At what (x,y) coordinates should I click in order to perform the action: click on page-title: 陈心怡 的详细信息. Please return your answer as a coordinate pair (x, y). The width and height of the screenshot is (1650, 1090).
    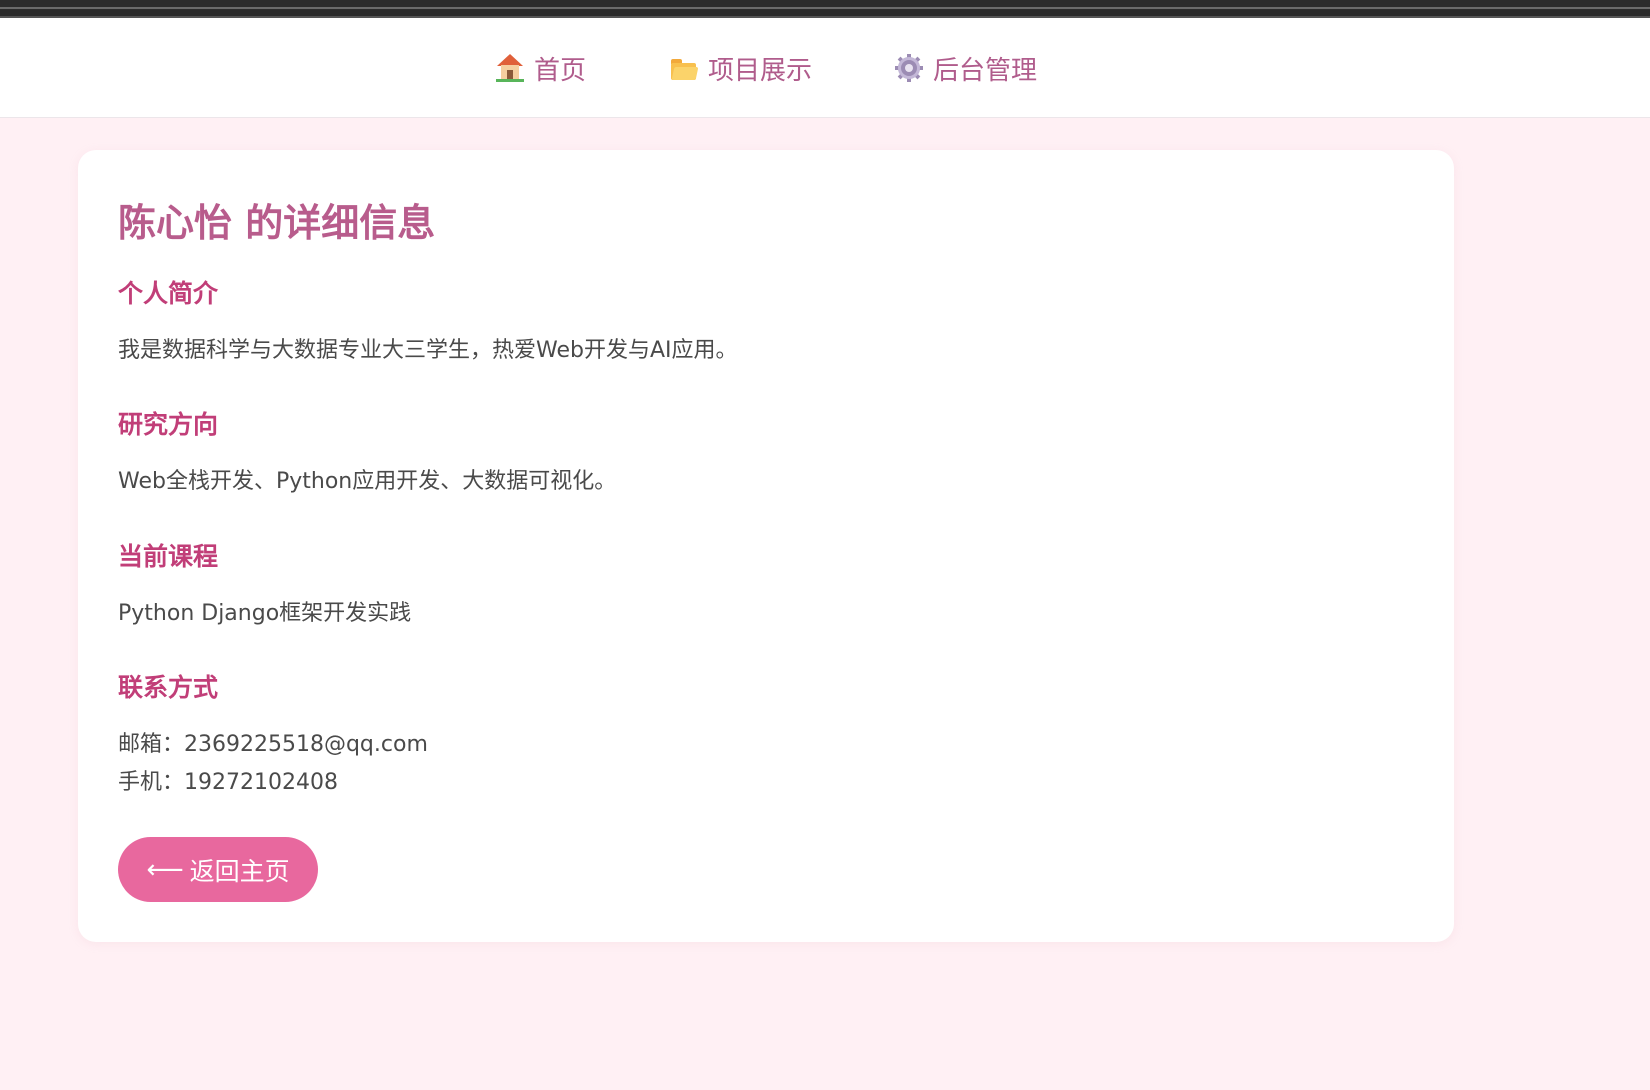
    Looking at the image, I should click on (277, 223).